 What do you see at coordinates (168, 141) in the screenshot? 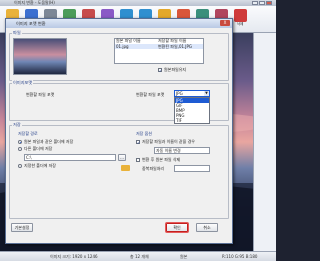
I see `opt-overwrite-label: 저장할 파일과 이름이 같을 경우` at bounding box center [168, 141].